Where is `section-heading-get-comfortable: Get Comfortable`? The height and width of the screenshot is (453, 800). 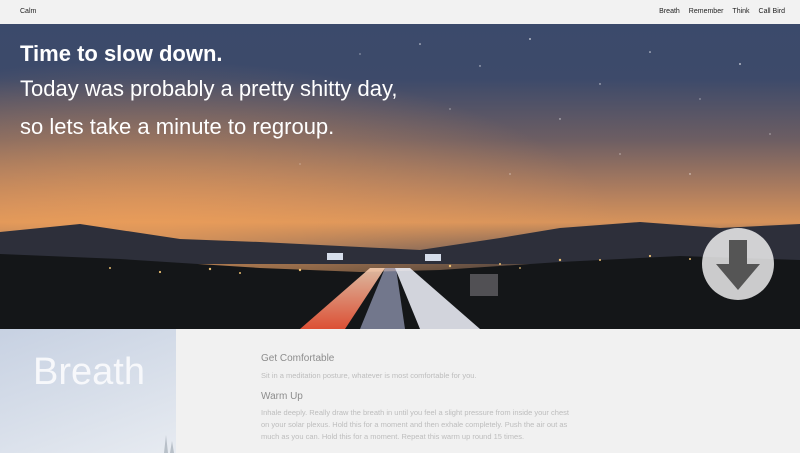 section-heading-get-comfortable: Get Comfortable is located at coordinates (298, 358).